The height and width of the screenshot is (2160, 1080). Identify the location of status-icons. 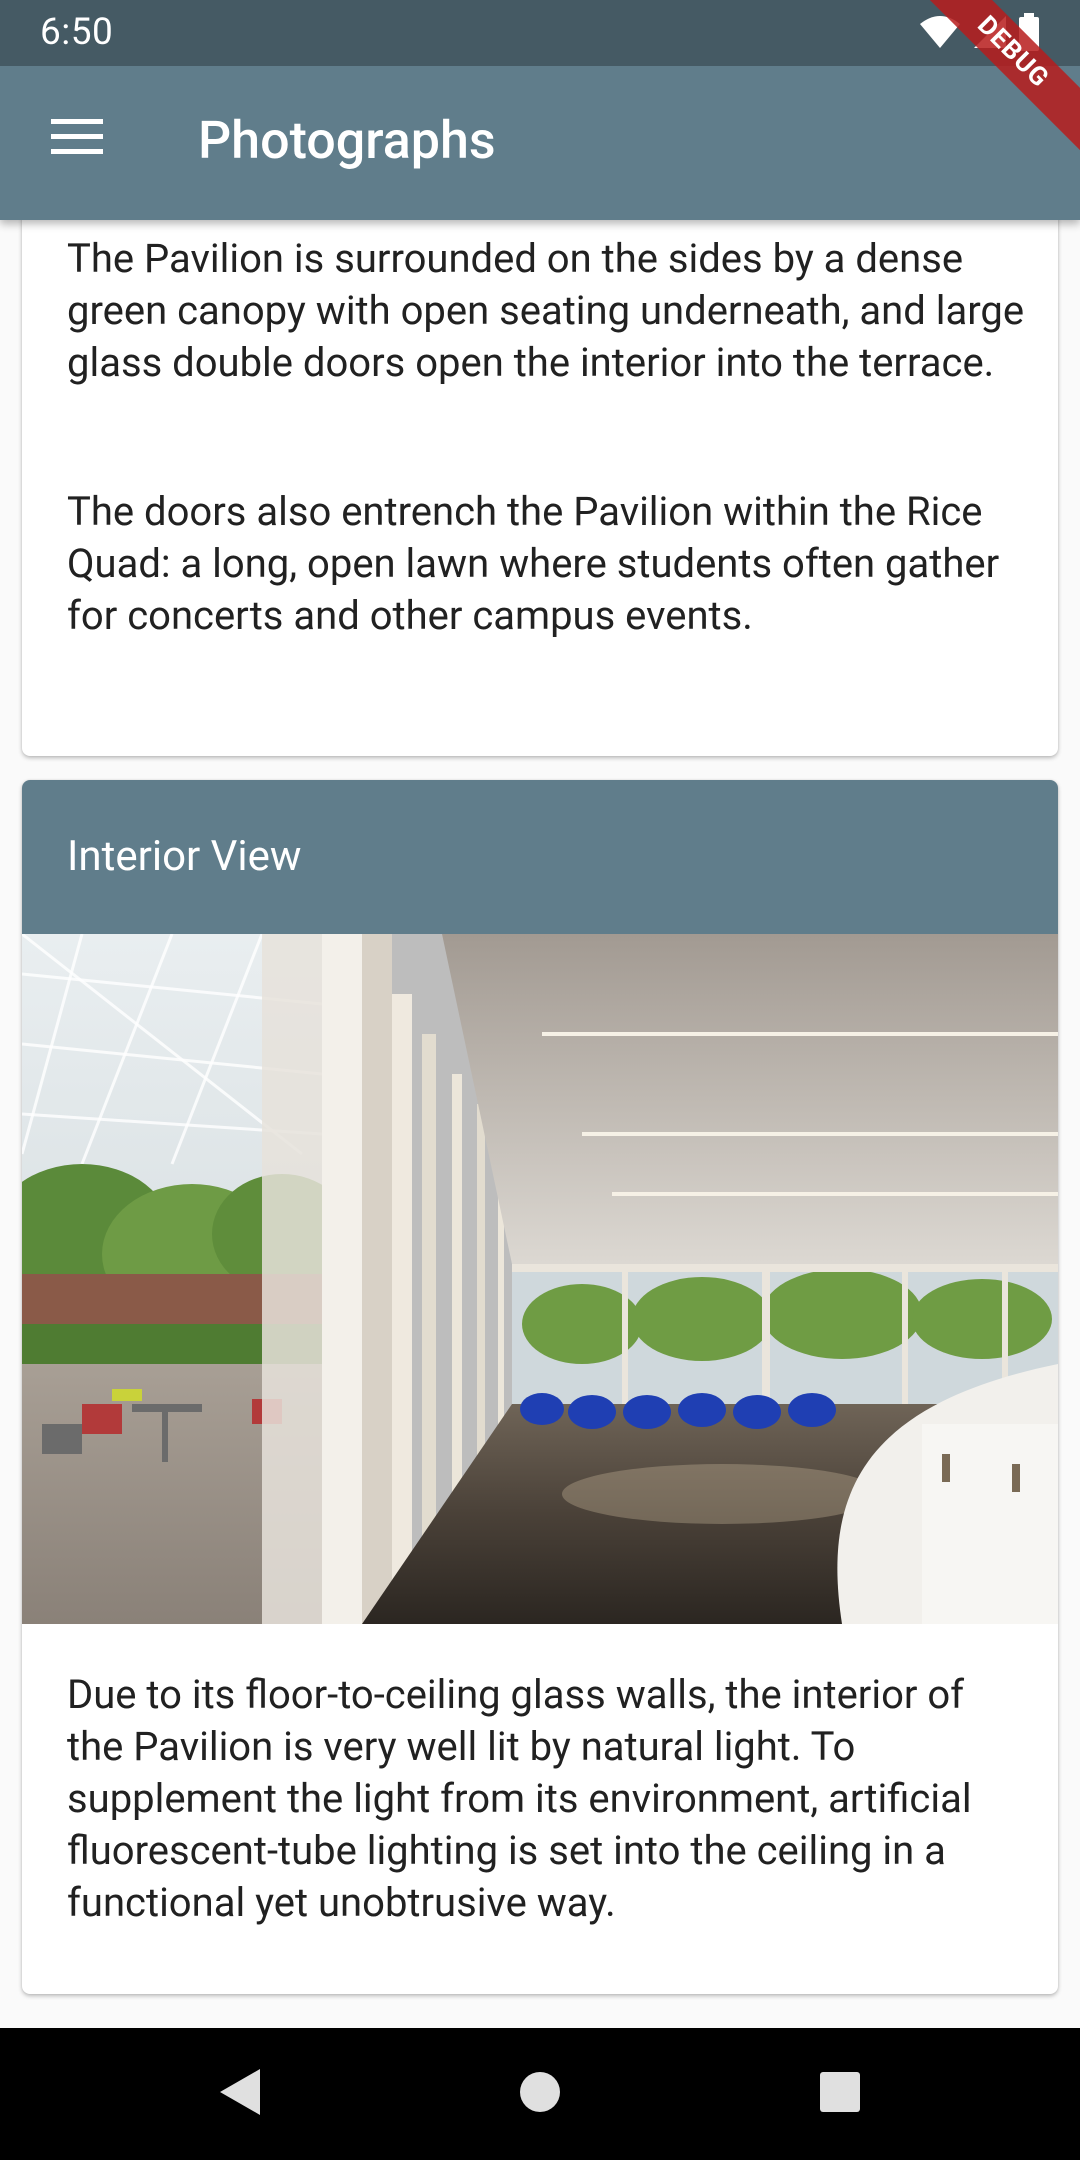
(979, 34).